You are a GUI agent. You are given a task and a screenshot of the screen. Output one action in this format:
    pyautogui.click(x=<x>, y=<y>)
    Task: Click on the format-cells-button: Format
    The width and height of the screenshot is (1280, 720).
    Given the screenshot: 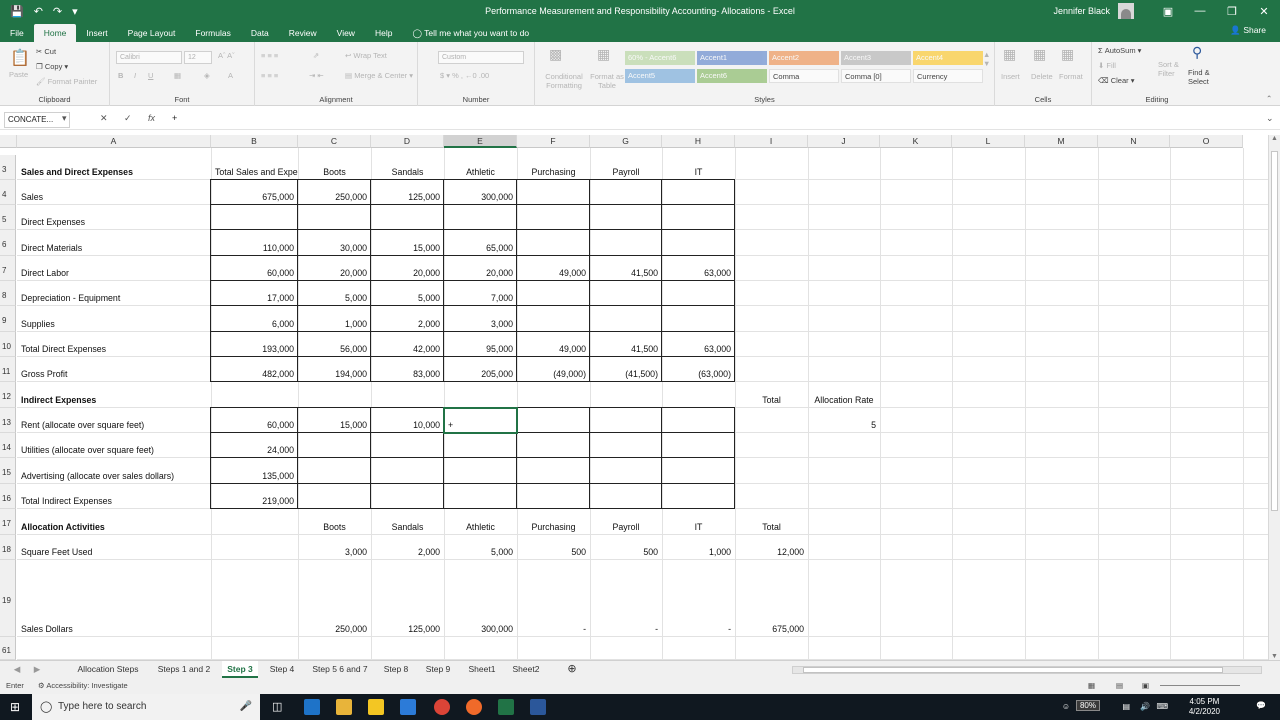 What is the action you would take?
    pyautogui.click(x=1071, y=76)
    